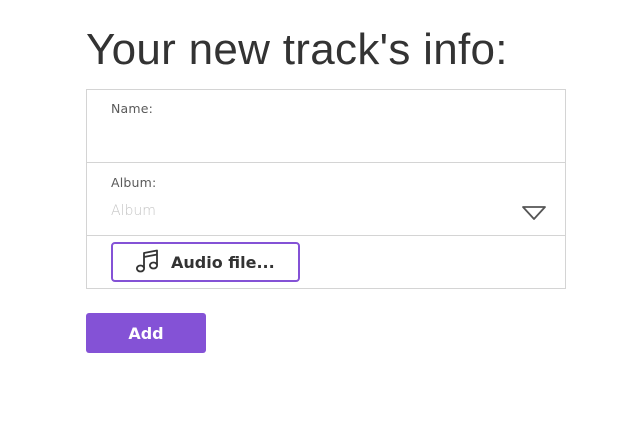 This screenshot has height=423, width=620. What do you see at coordinates (147, 261) in the screenshot?
I see `music-note-icon` at bounding box center [147, 261].